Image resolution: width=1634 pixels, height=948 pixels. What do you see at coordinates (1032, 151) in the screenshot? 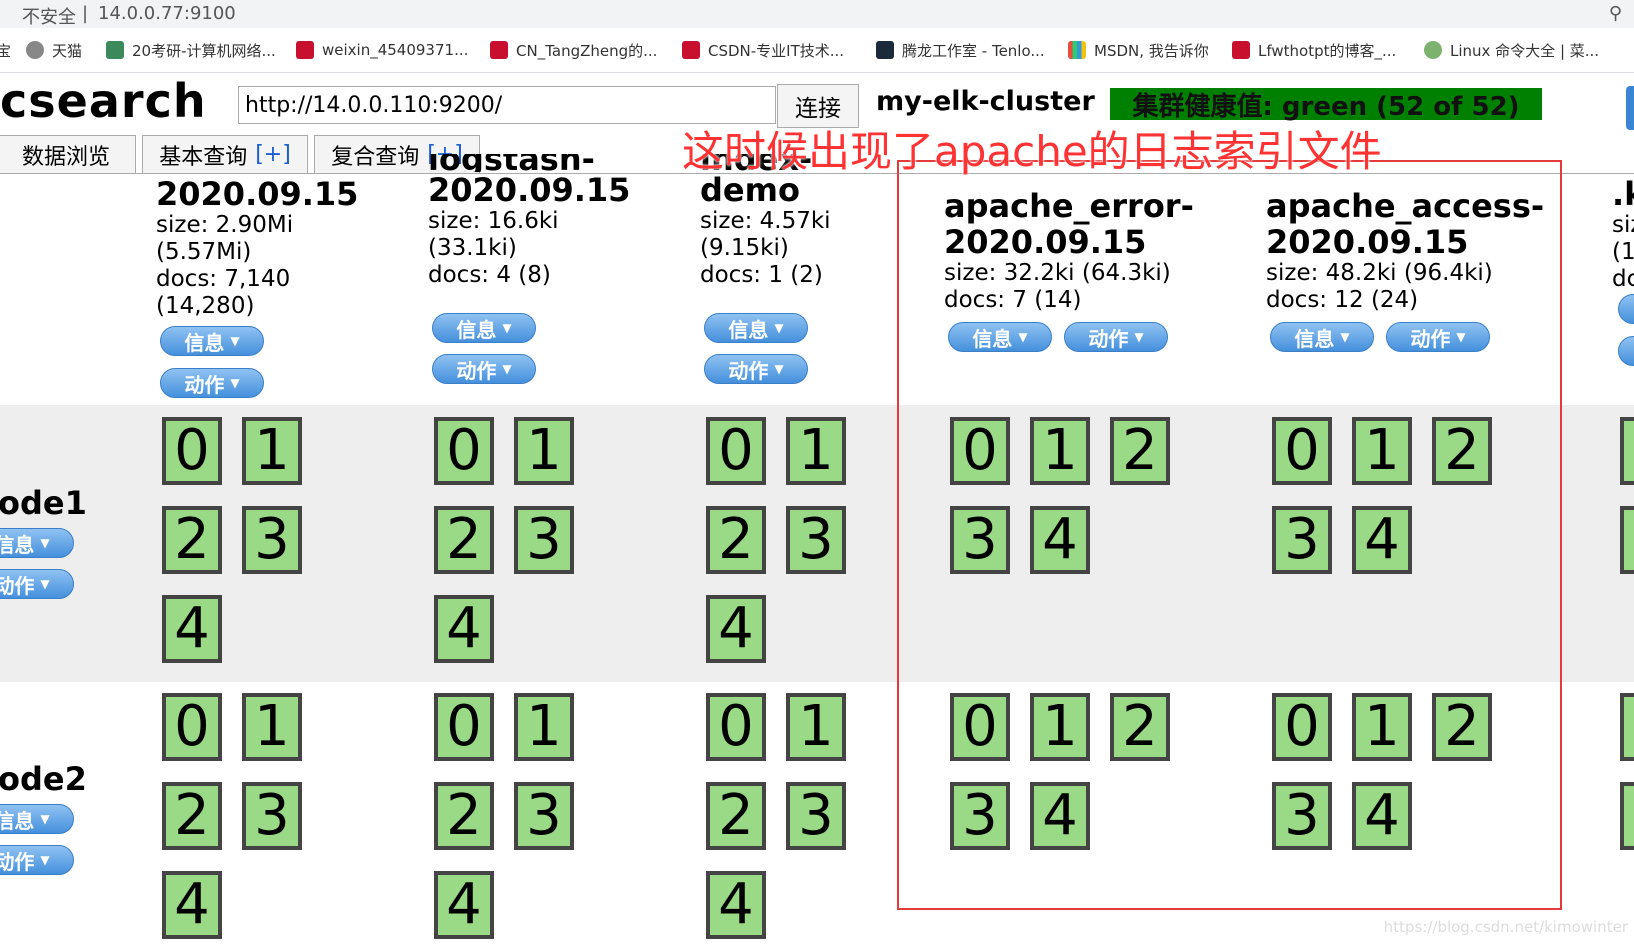
I see `annotation-text: 这时候出现了apache的日志索引文件` at bounding box center [1032, 151].